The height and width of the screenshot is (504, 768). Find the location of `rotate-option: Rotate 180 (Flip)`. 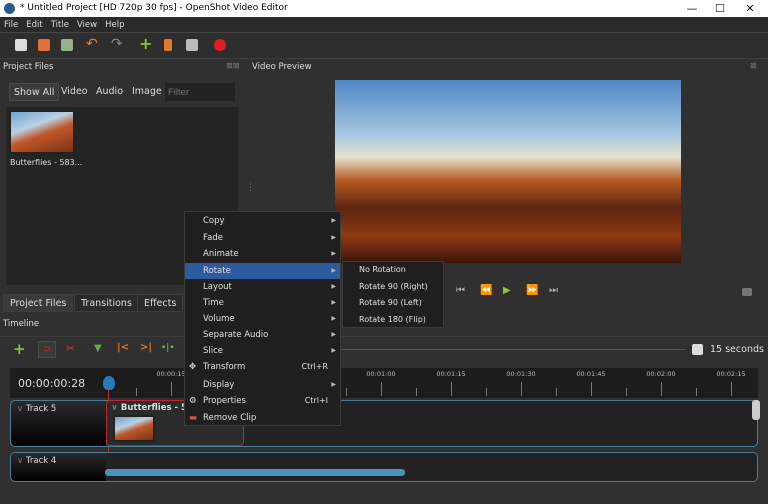

rotate-option: Rotate 180 (Flip) is located at coordinates (393, 320).